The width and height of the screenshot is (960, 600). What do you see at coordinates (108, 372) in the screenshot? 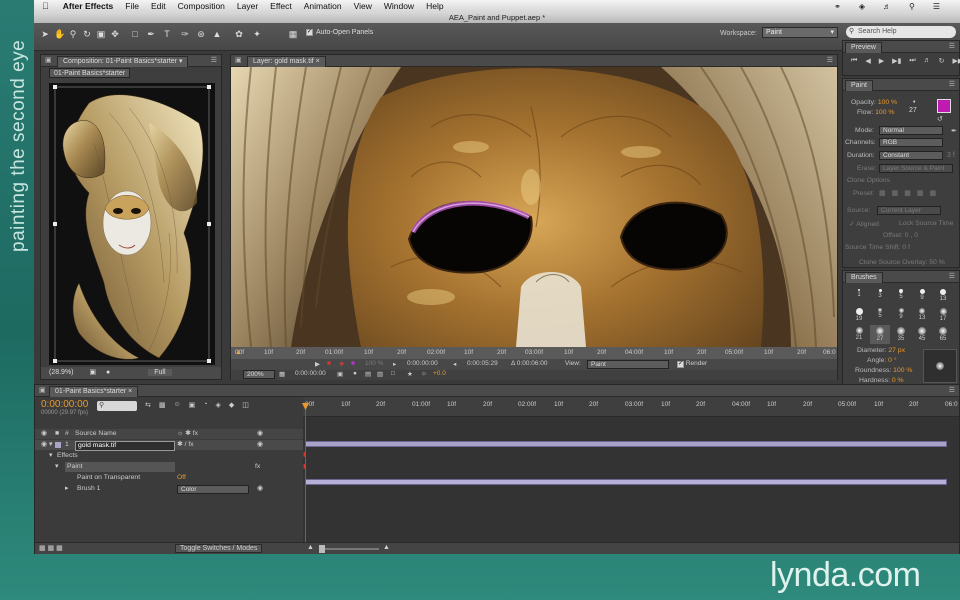
I see `color-icon: ●` at bounding box center [108, 372].